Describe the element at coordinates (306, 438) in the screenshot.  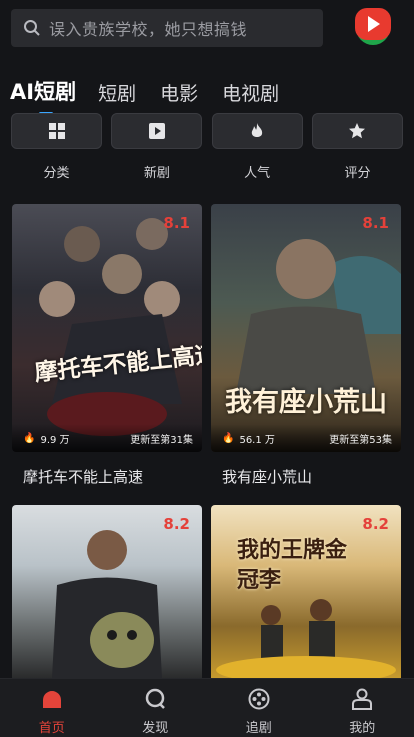
I see `card-meta: 🔥 56.1 万 更新至第53集` at that location.